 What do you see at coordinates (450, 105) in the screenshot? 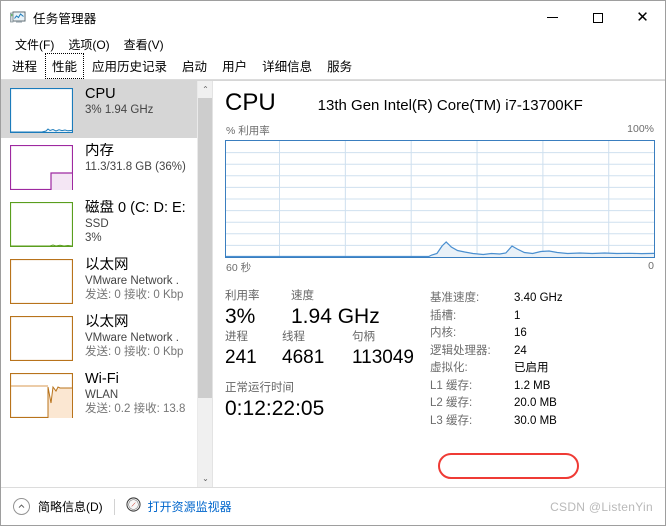
I see `cpu-model-name: 13th Gen Intel(R) Core(TM) i7-13700KF` at bounding box center [450, 105].